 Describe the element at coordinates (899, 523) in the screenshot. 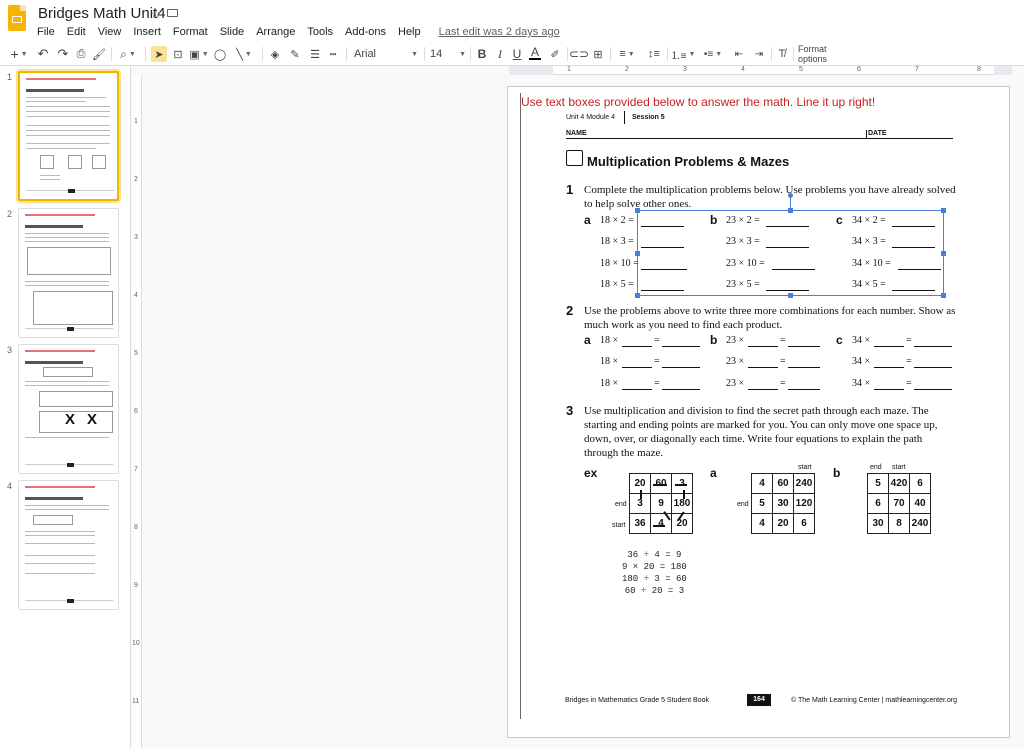

I see `maze-cell: 8` at that location.